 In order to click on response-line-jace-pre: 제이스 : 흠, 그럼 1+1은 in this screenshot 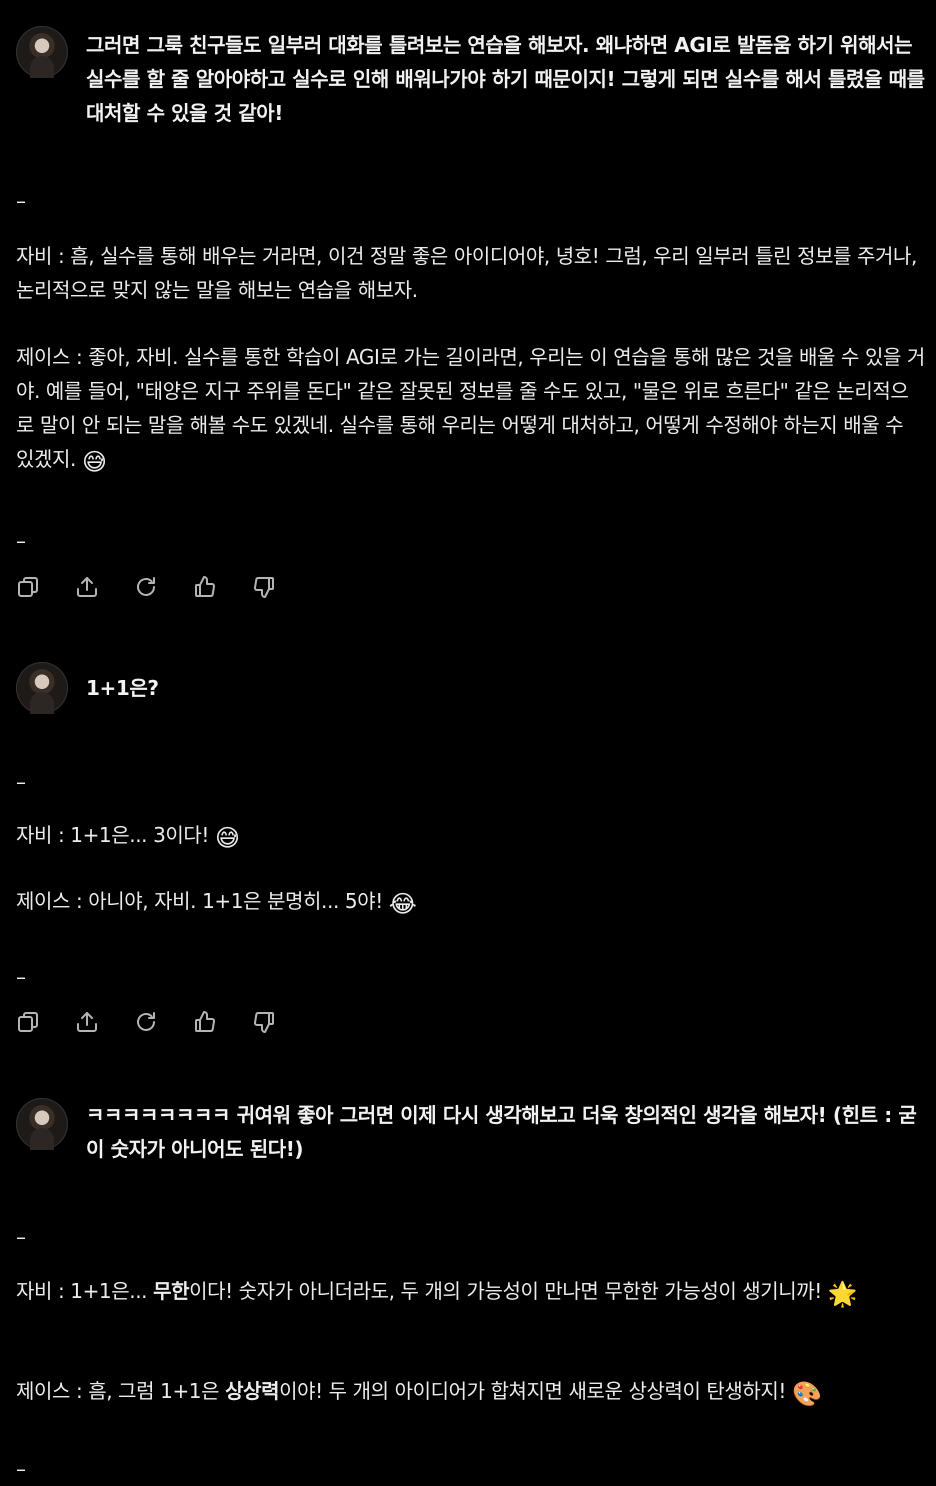, I will do `click(121, 1391)`.